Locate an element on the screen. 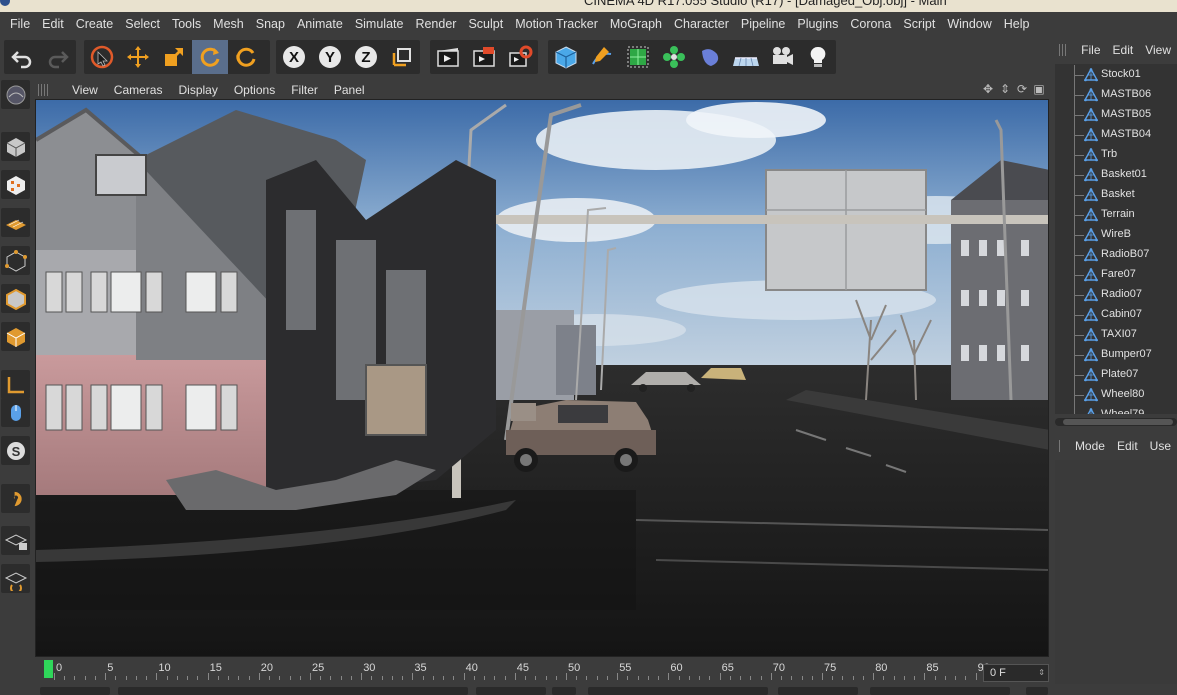 The width and height of the screenshot is (1177, 695). object-row: Bumper07 is located at coordinates (1116, 355).